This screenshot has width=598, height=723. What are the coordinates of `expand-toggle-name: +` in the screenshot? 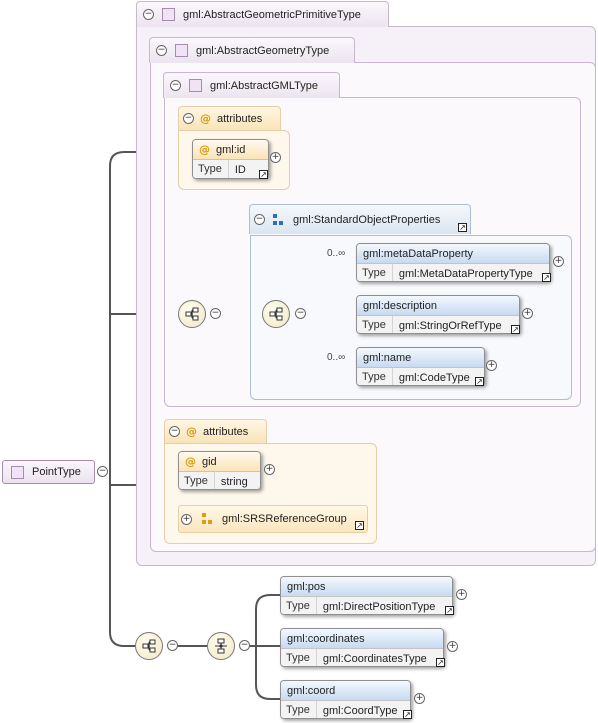 It's located at (491, 365).